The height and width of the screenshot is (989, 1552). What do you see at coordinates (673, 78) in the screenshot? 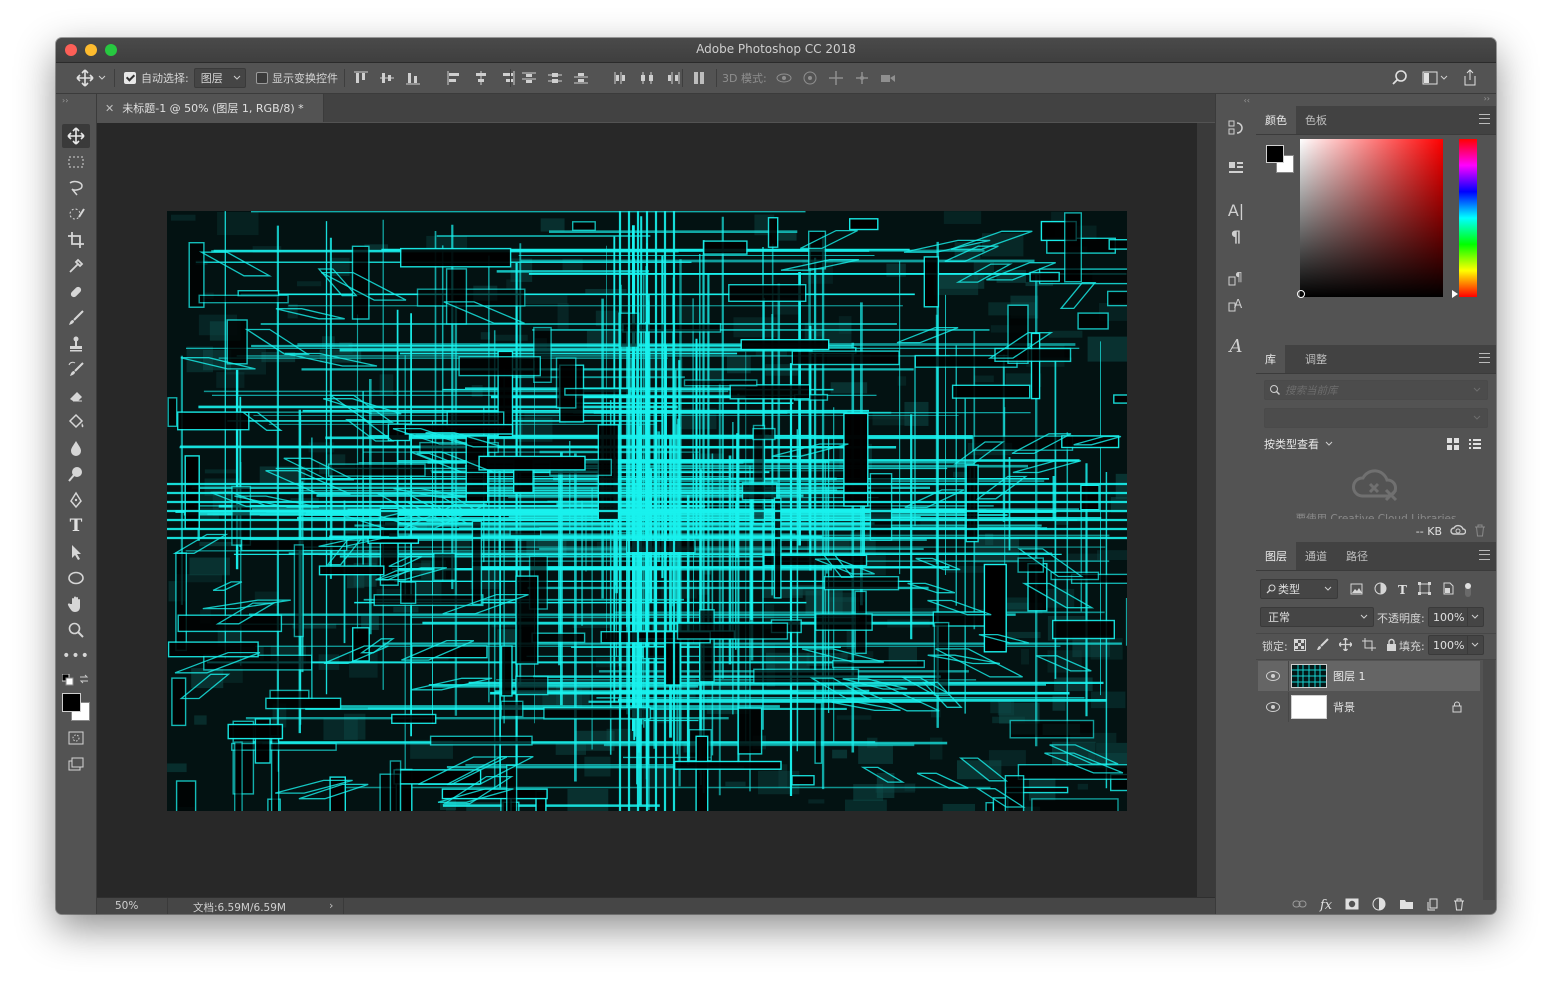
I see `distribute-right-icon` at bounding box center [673, 78].